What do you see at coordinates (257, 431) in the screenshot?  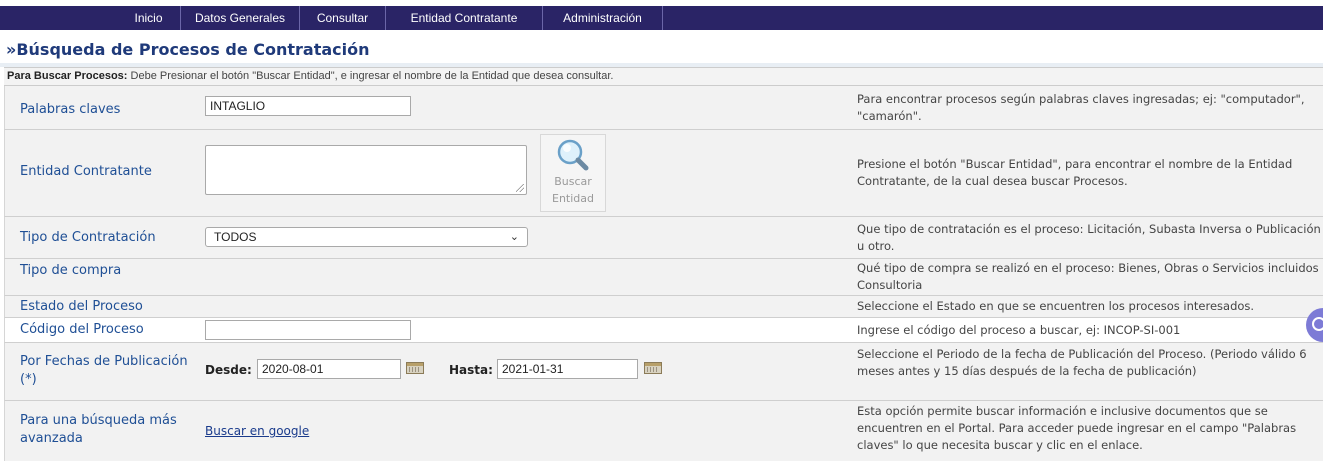 I see `google-search-link: Buscar en google` at bounding box center [257, 431].